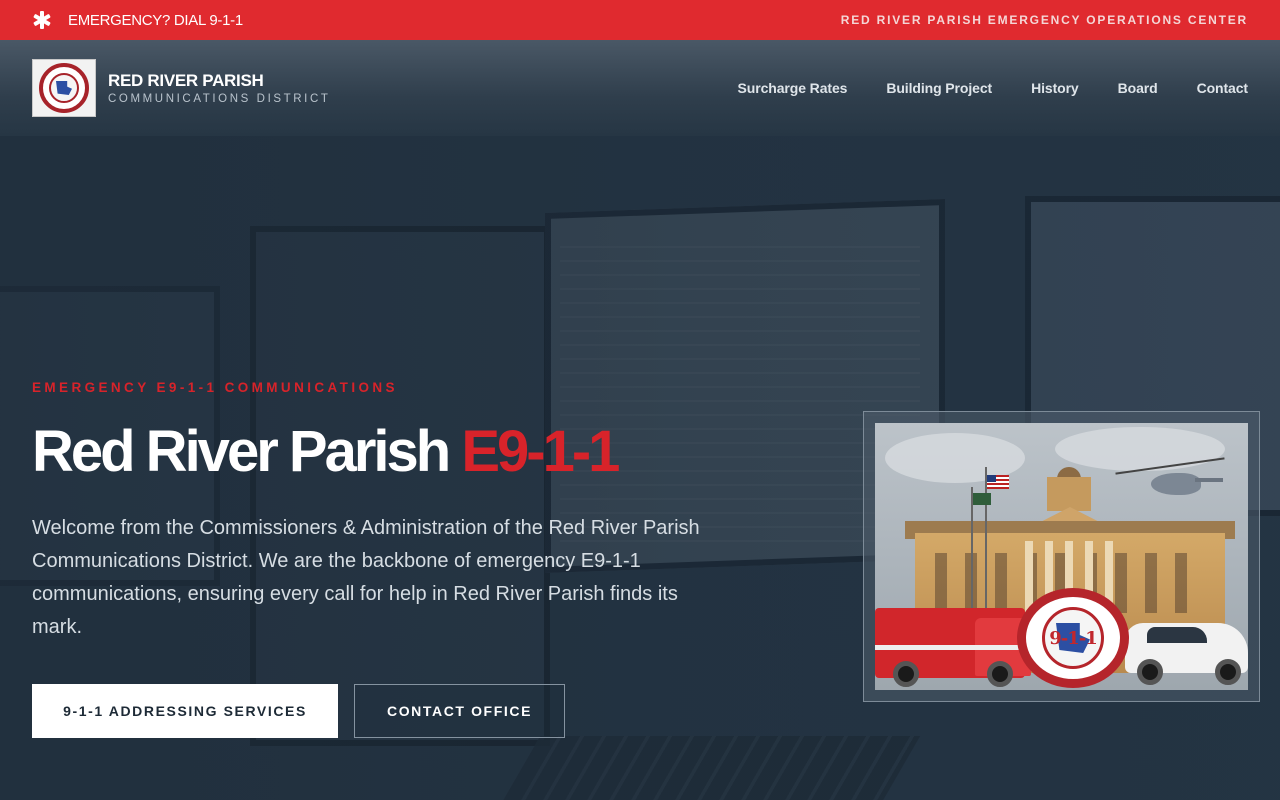  I want to click on seal-outer, so click(64, 88).